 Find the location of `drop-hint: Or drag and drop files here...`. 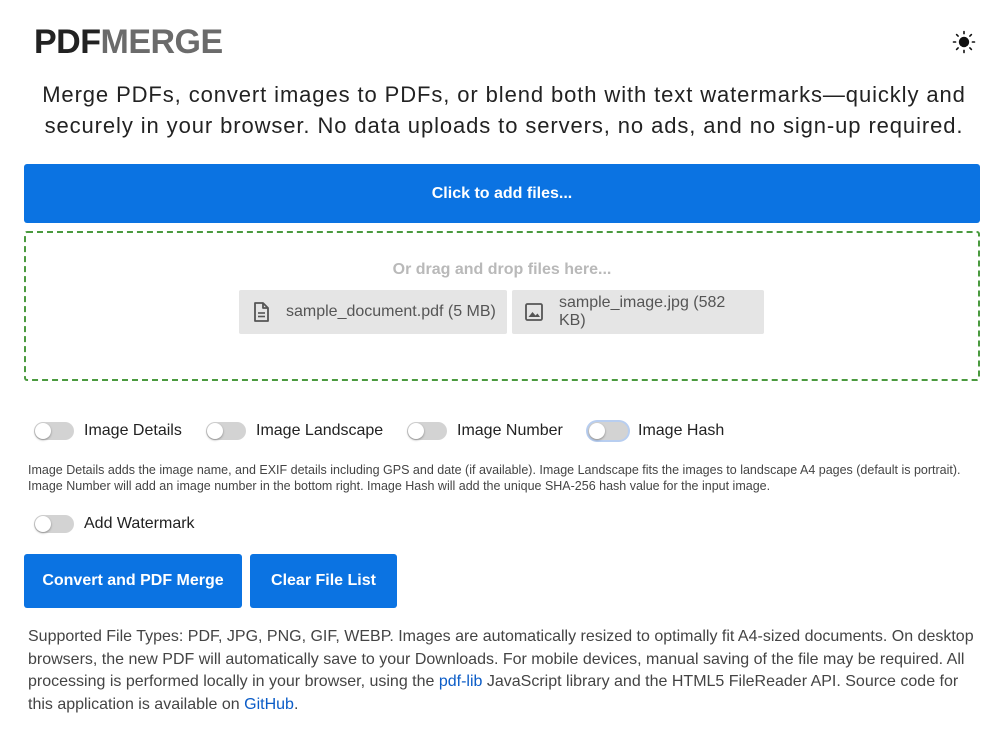

drop-hint: Or drag and drop files here... is located at coordinates (502, 269).